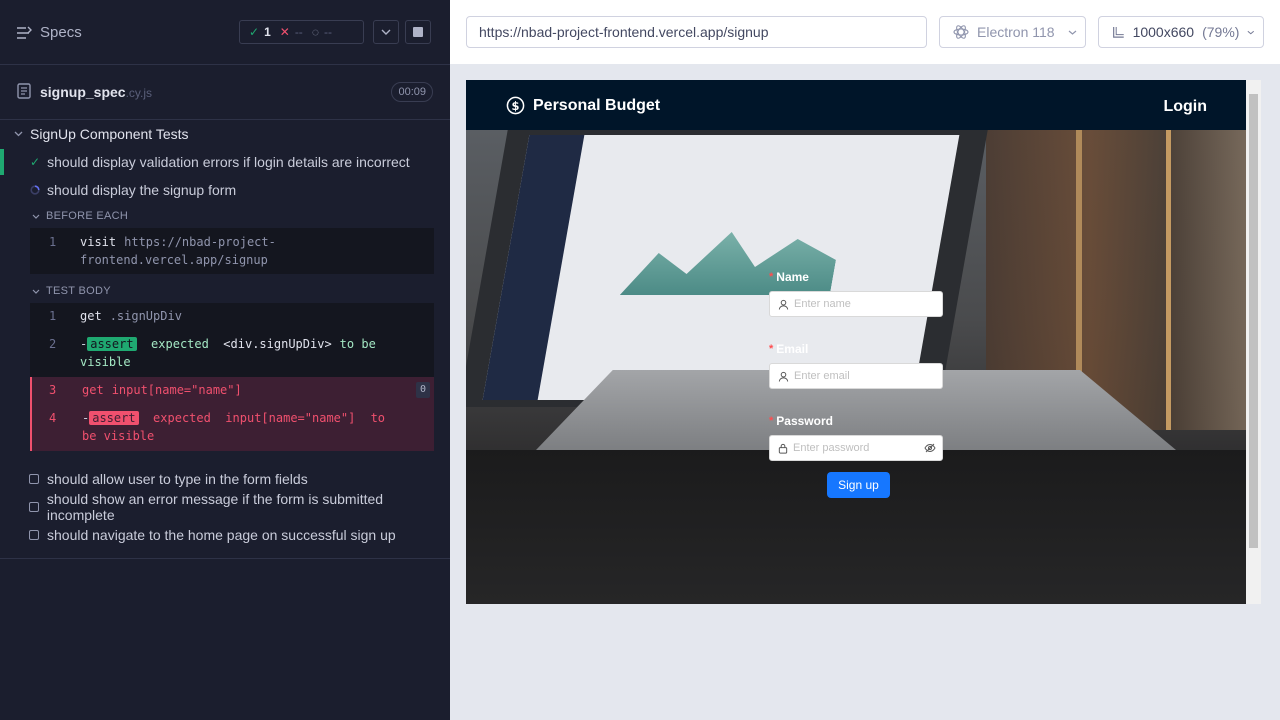 This screenshot has width=1280, height=720. I want to click on browser-name: Electron 118, so click(1016, 32).